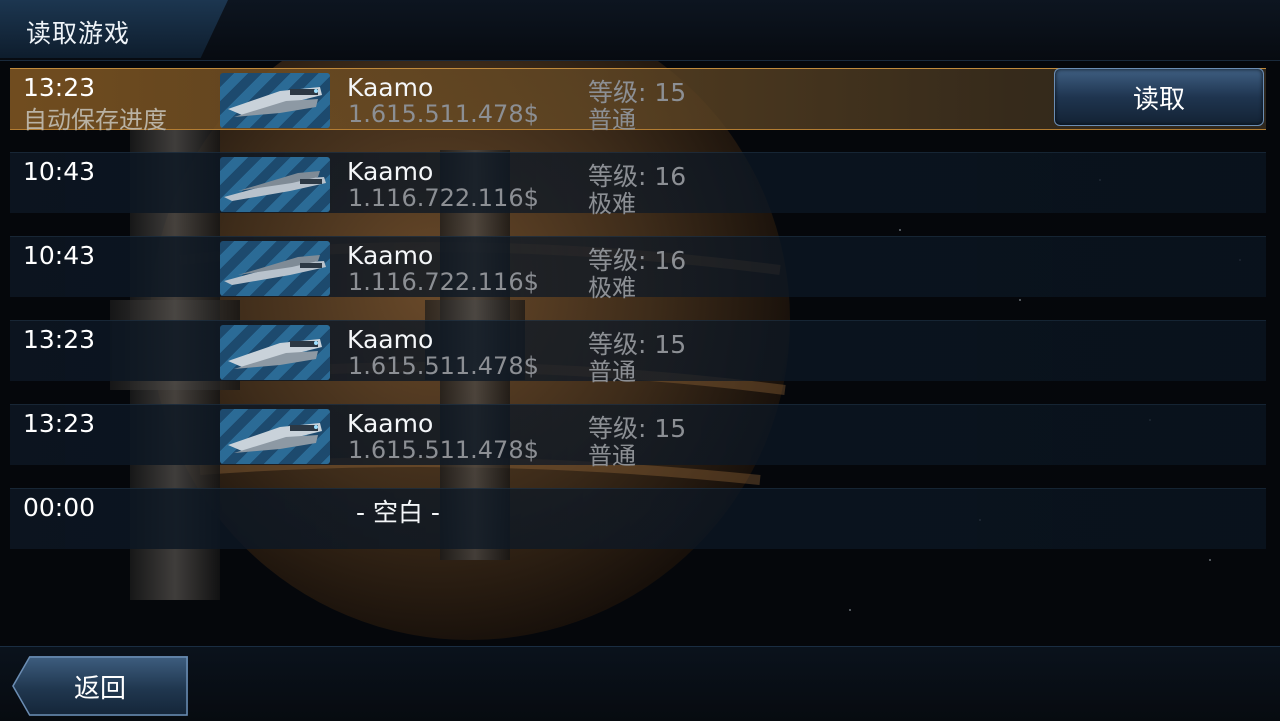 The height and width of the screenshot is (721, 1280). What do you see at coordinates (638, 518) in the screenshot?
I see `save-slot-empty: 00:00 - 空白 -` at bounding box center [638, 518].